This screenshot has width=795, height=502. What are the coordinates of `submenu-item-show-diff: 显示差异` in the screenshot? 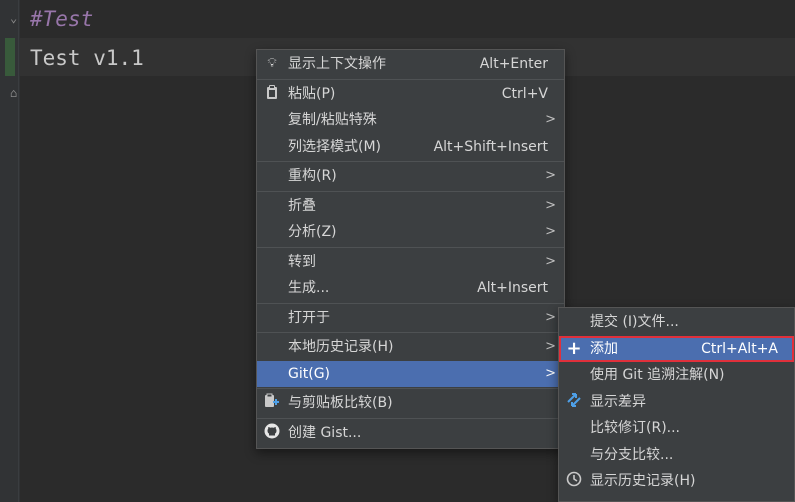 It's located at (676, 402).